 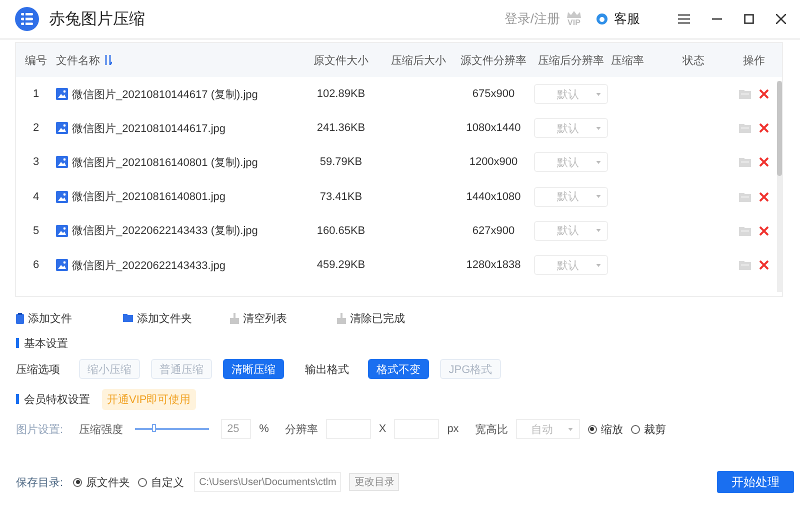 What do you see at coordinates (749, 19) in the screenshot?
I see `maximize-icon` at bounding box center [749, 19].